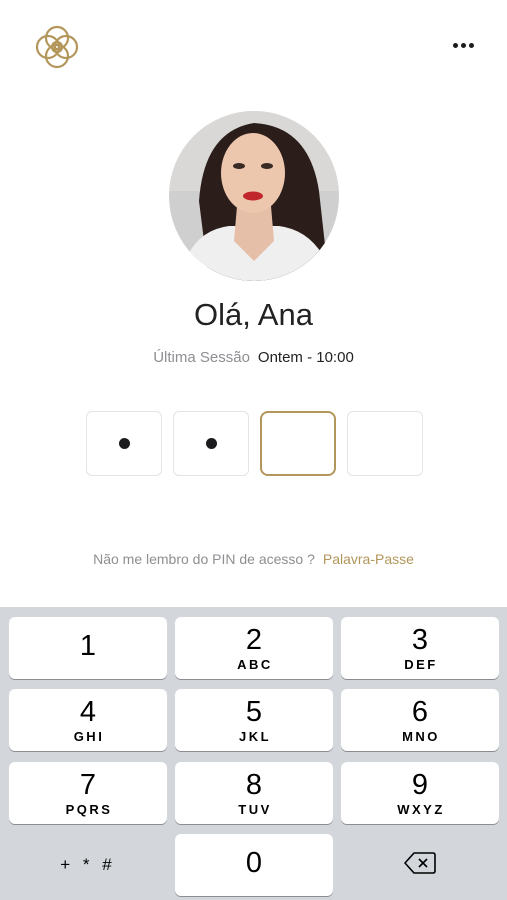  I want to click on key-symbols-label: + * #, so click(88, 864).